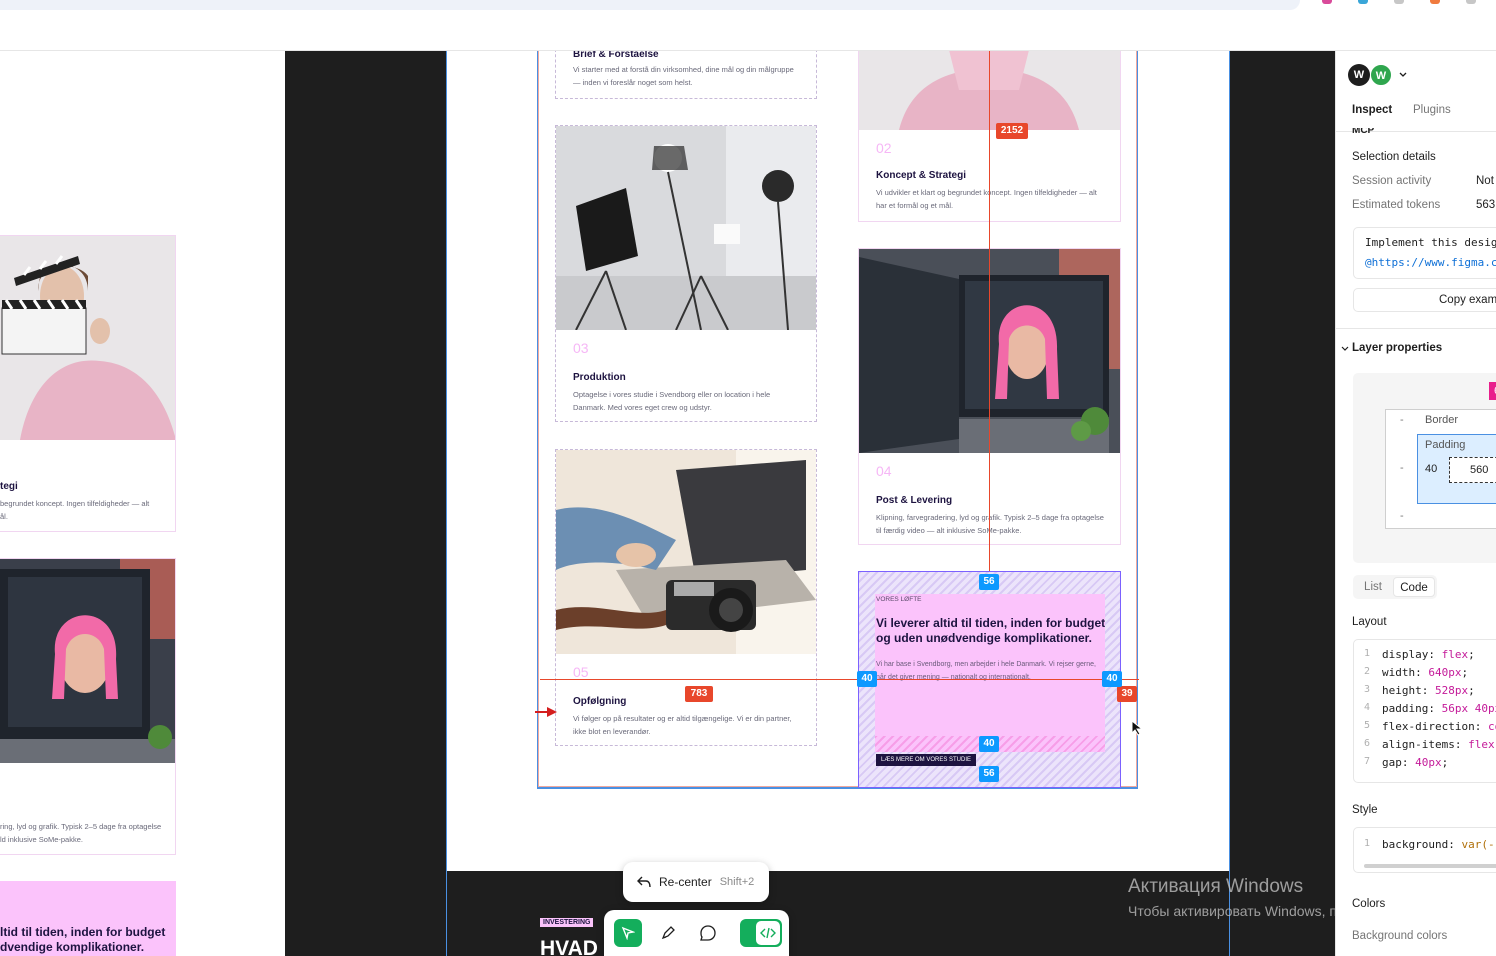 The width and height of the screenshot is (1496, 956). What do you see at coordinates (1485, 181) in the screenshot?
I see `session-activity-value: Not` at bounding box center [1485, 181].